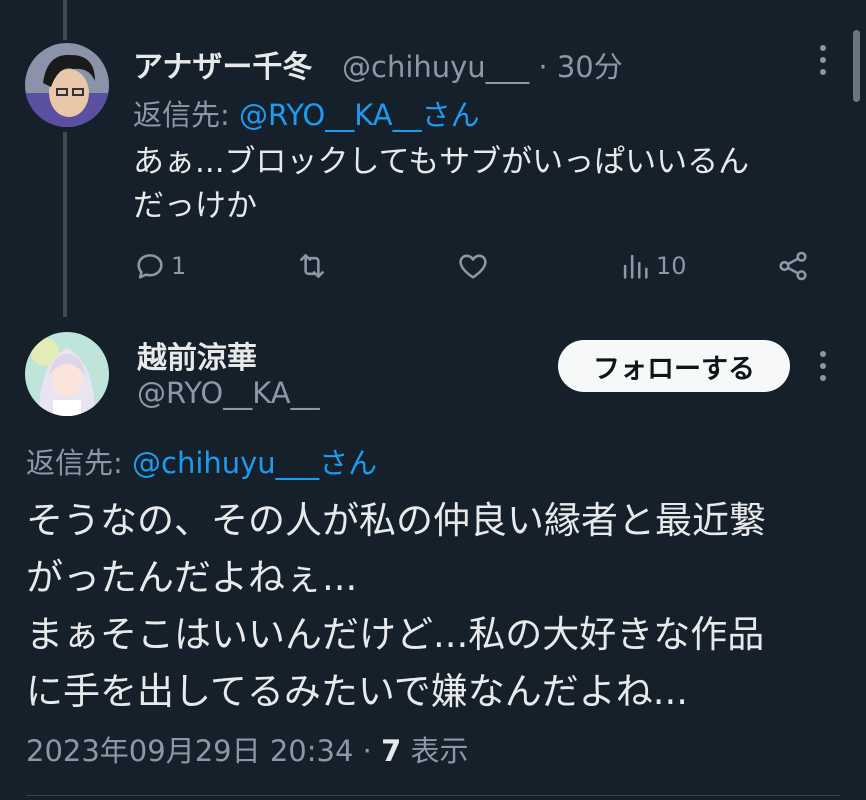 This screenshot has height=800, width=866. What do you see at coordinates (228, 393) in the screenshot?
I see `main-handle: @RYO__KA__` at bounding box center [228, 393].